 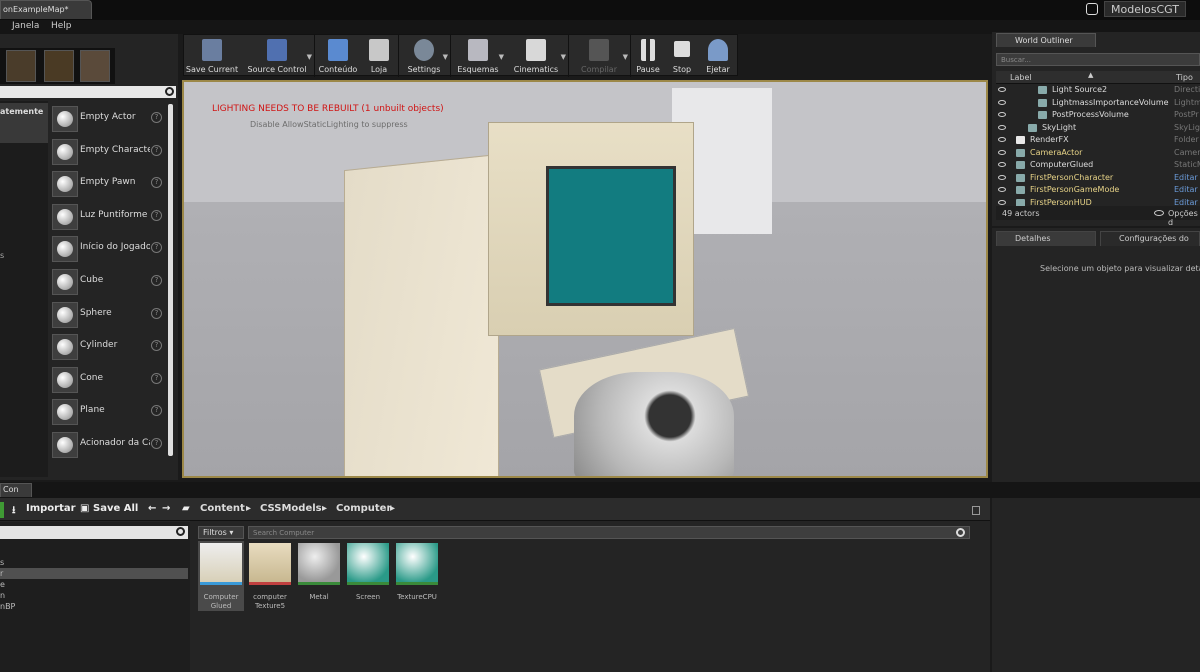 I want to click on add-new-button, so click(x=2, y=510).